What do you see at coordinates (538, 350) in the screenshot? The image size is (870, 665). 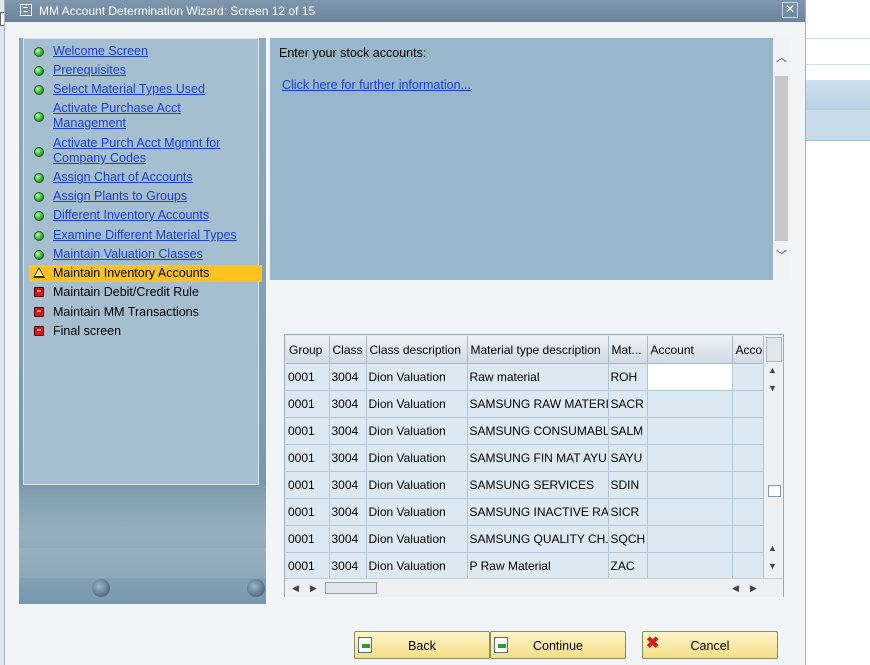 I see `column-header: Material type description` at bounding box center [538, 350].